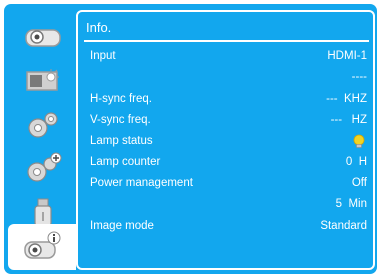 Image resolution: width=381 pixels, height=278 pixels. Describe the element at coordinates (228, 227) in the screenshot. I see `row-image-mode: Image mode Standard` at that location.